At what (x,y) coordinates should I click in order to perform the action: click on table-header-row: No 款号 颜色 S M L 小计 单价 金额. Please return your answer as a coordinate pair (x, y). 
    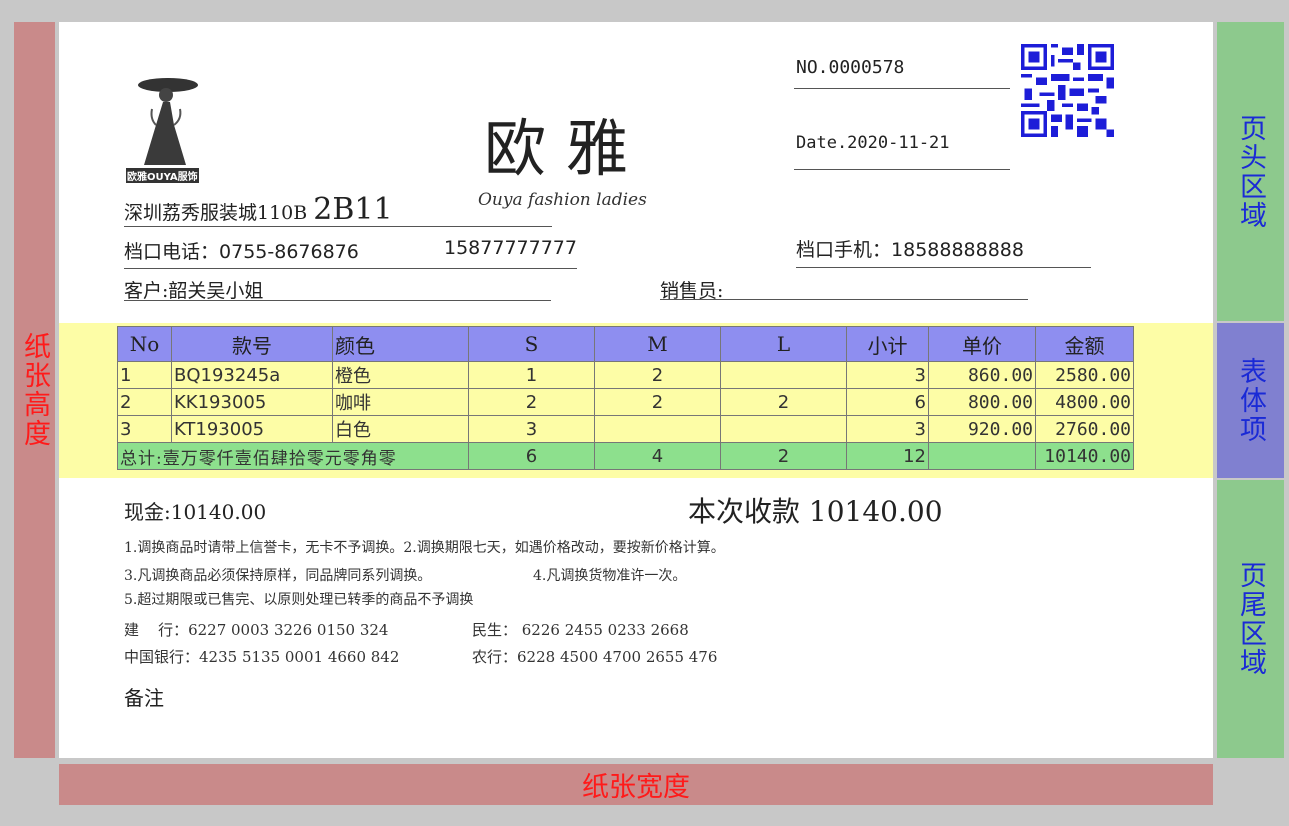
    Looking at the image, I should click on (625, 344).